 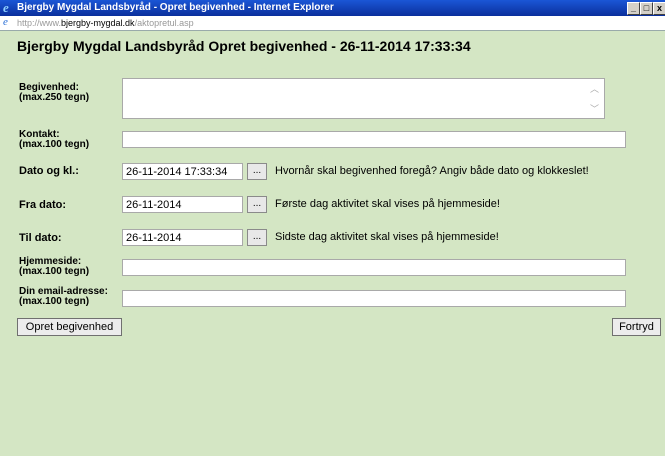 What do you see at coordinates (374, 298) in the screenshot?
I see `email-input` at bounding box center [374, 298].